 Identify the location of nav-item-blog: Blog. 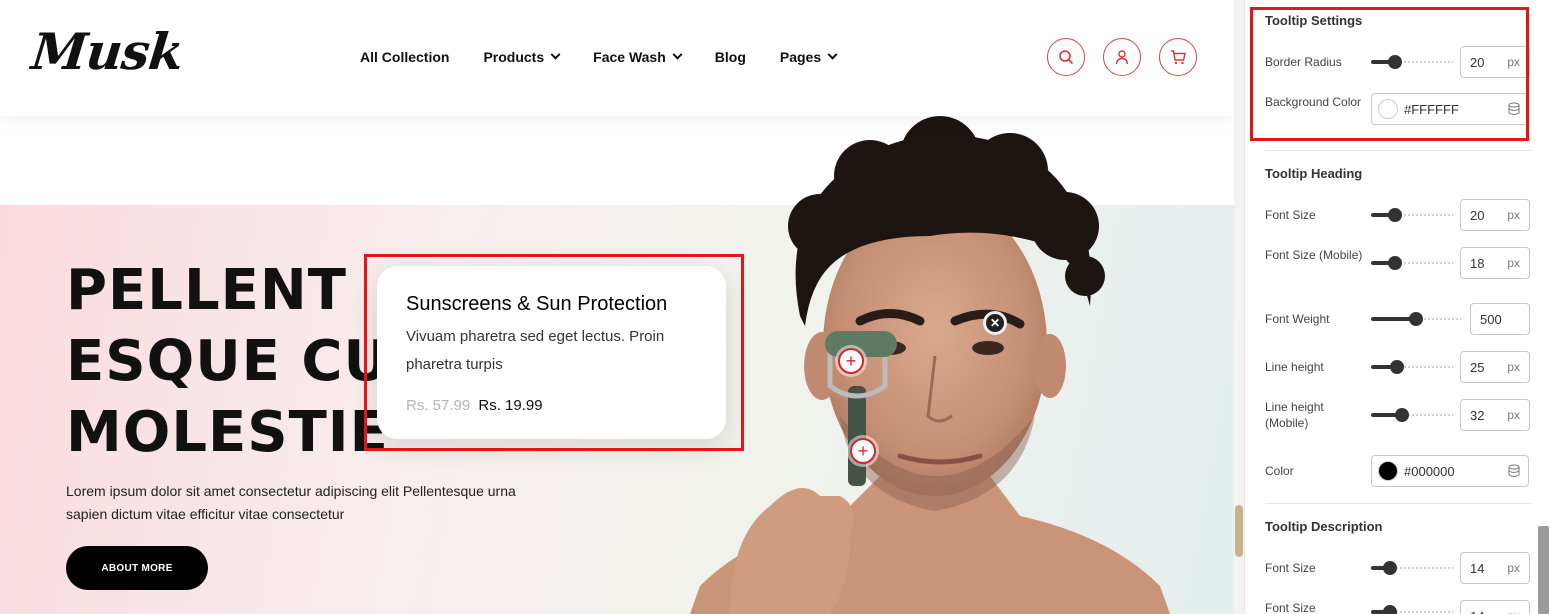
(730, 57).